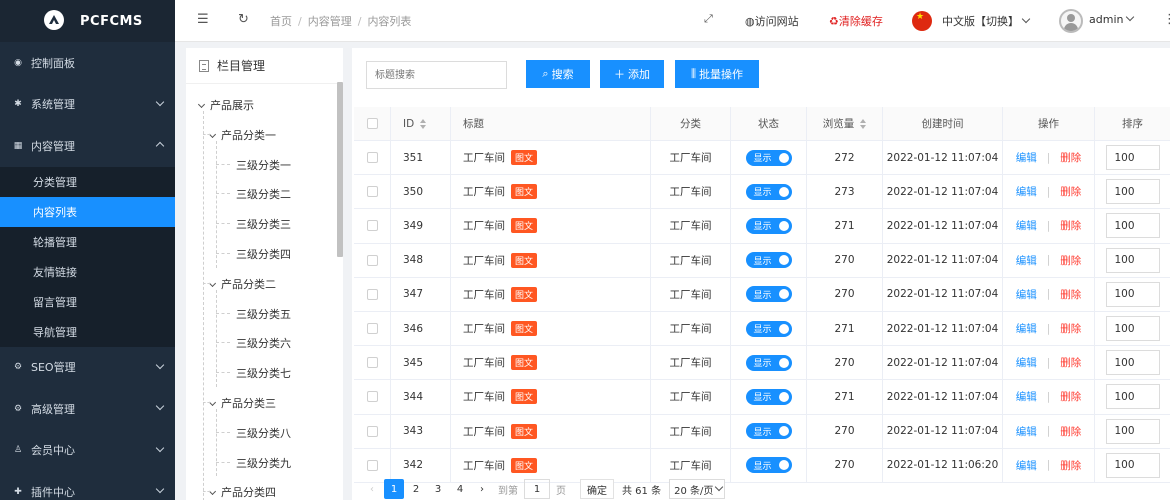  Describe the element at coordinates (263, 433) in the screenshot. I see `tree-leaf: 三级分类八` at that location.